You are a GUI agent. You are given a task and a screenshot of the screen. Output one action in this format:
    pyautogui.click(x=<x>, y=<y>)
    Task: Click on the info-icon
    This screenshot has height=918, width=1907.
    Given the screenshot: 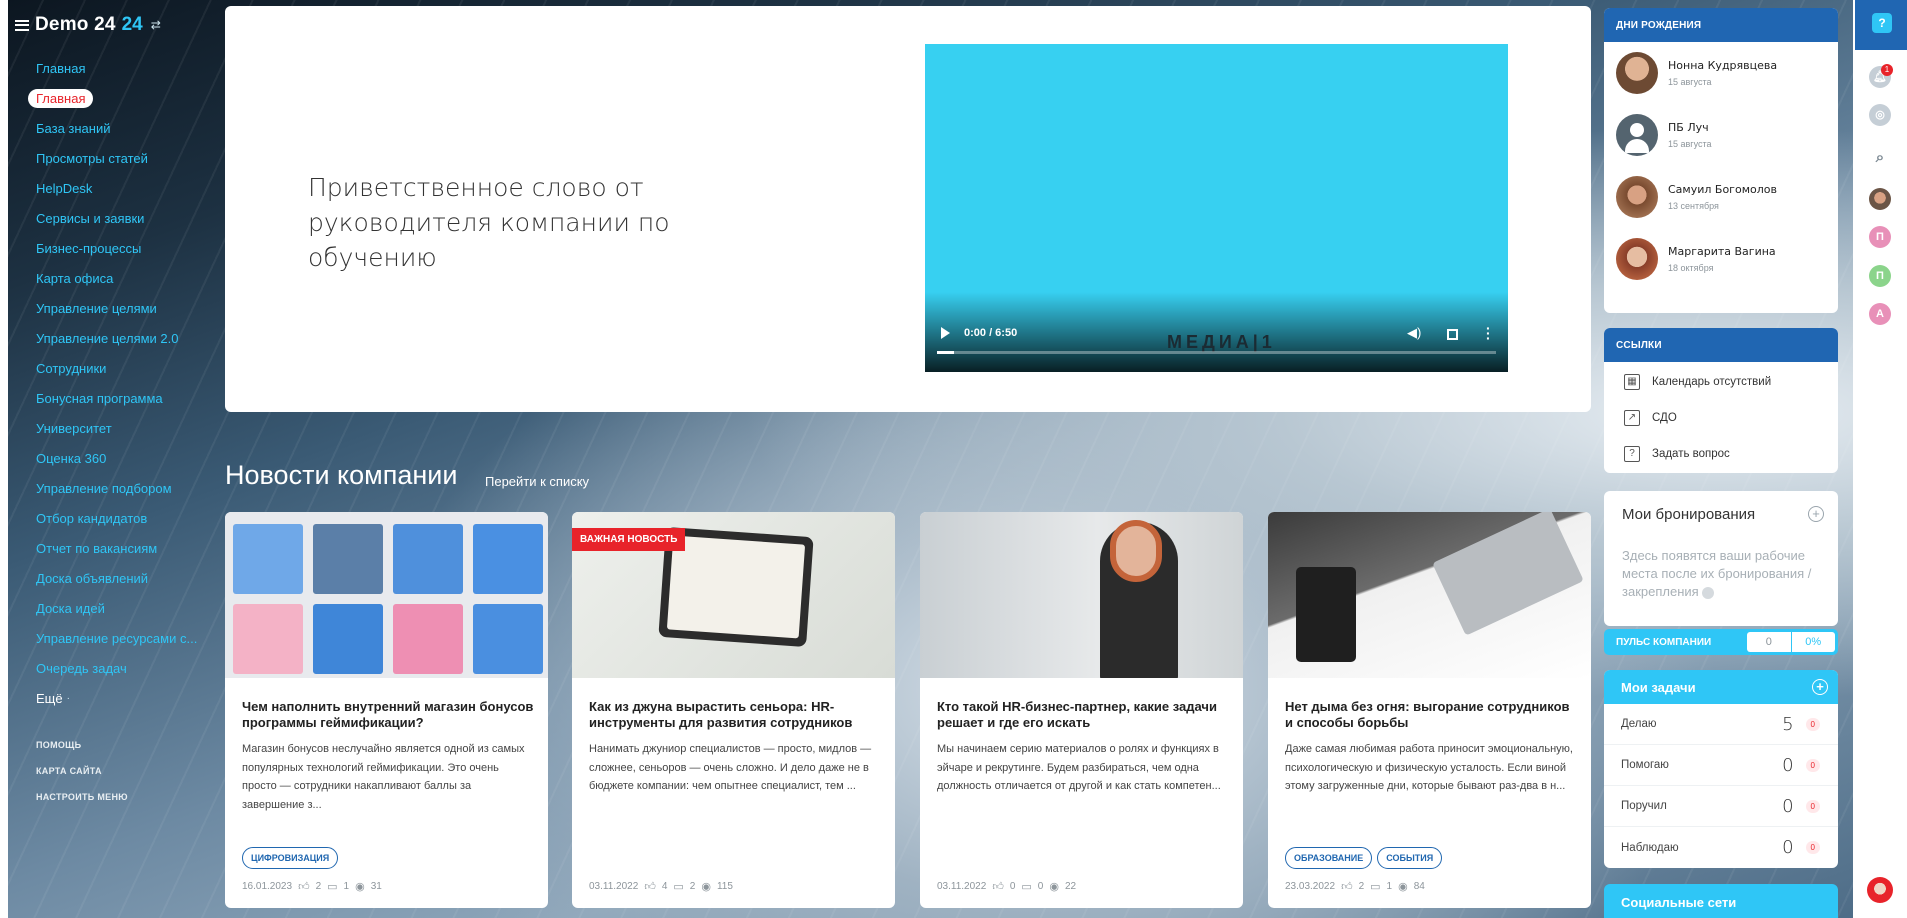 What is the action you would take?
    pyautogui.click(x=1708, y=592)
    